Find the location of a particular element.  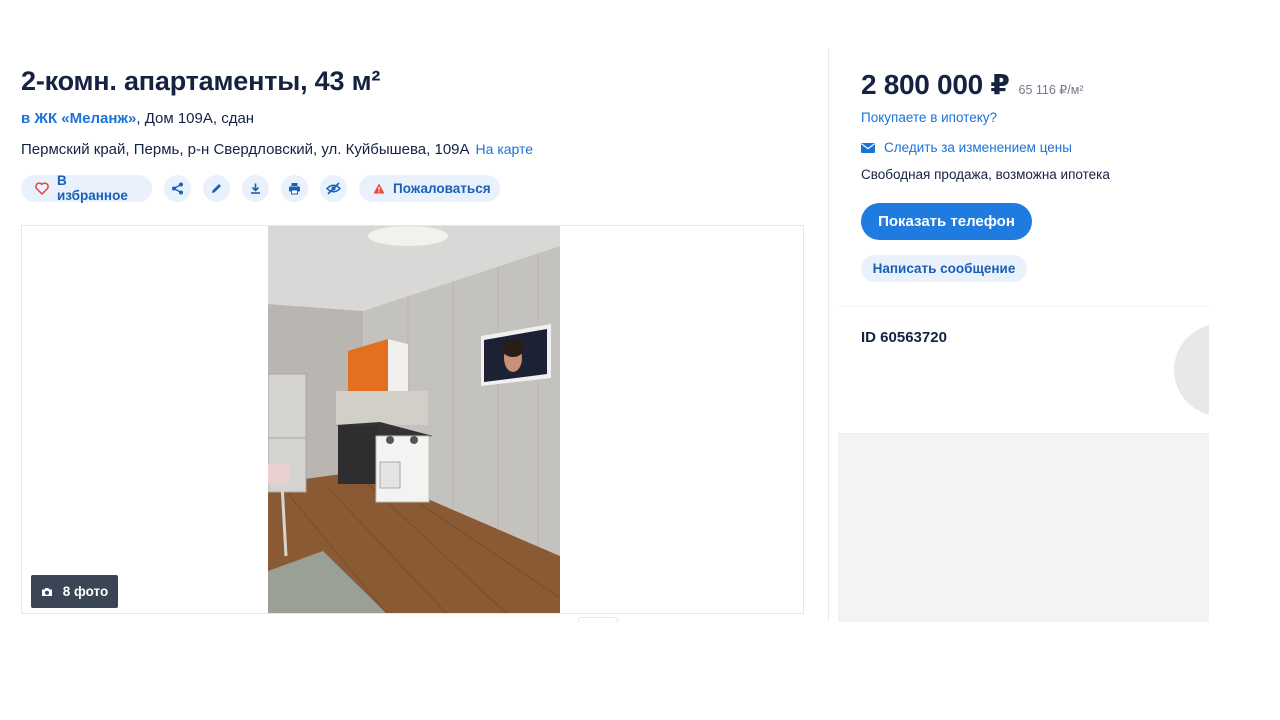

download-icon is located at coordinates (255, 188).